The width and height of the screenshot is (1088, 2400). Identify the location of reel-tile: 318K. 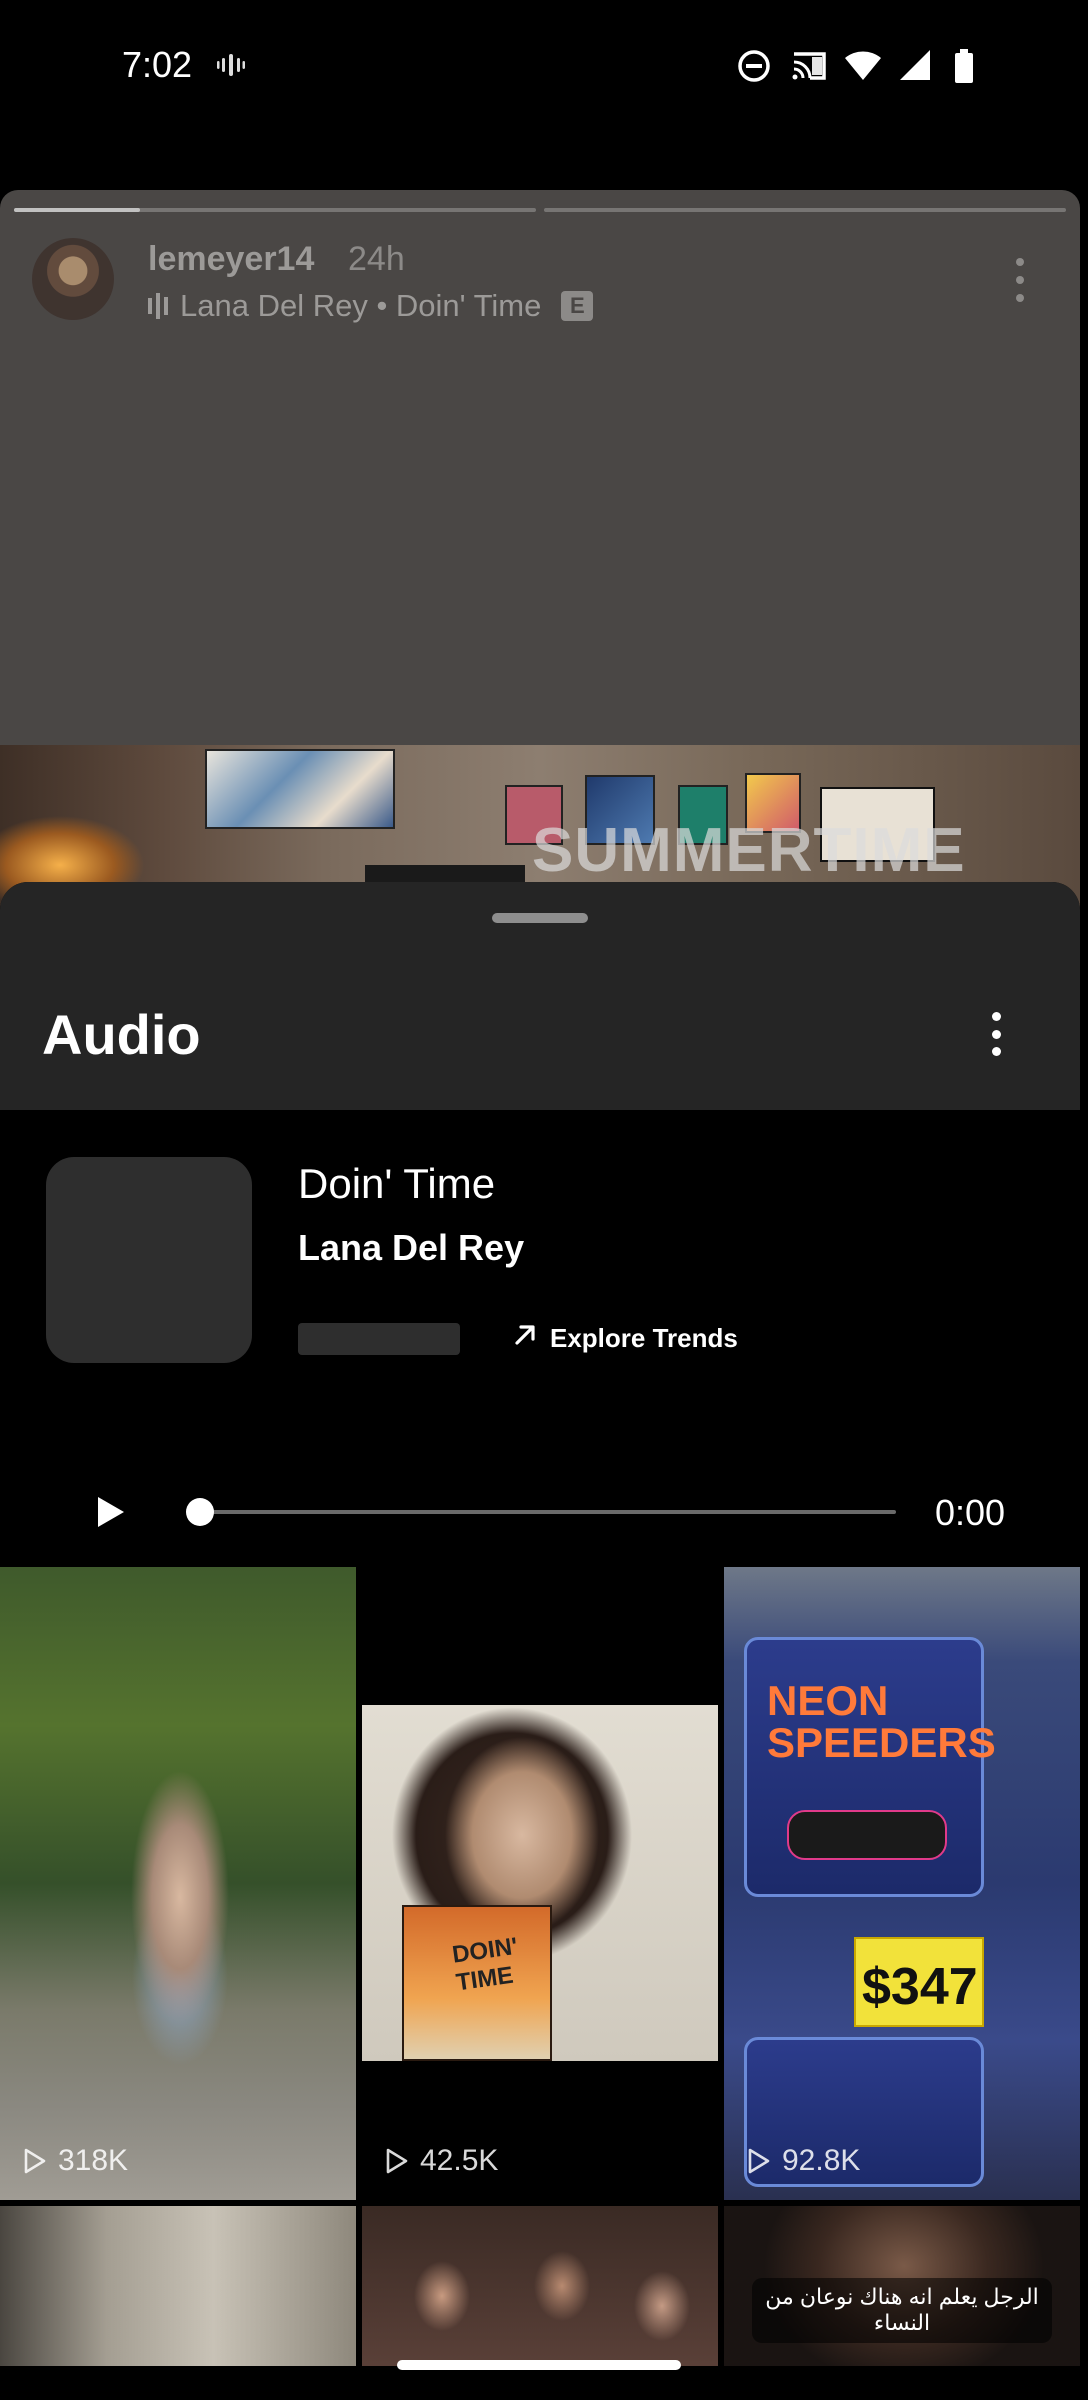
(178, 1883).